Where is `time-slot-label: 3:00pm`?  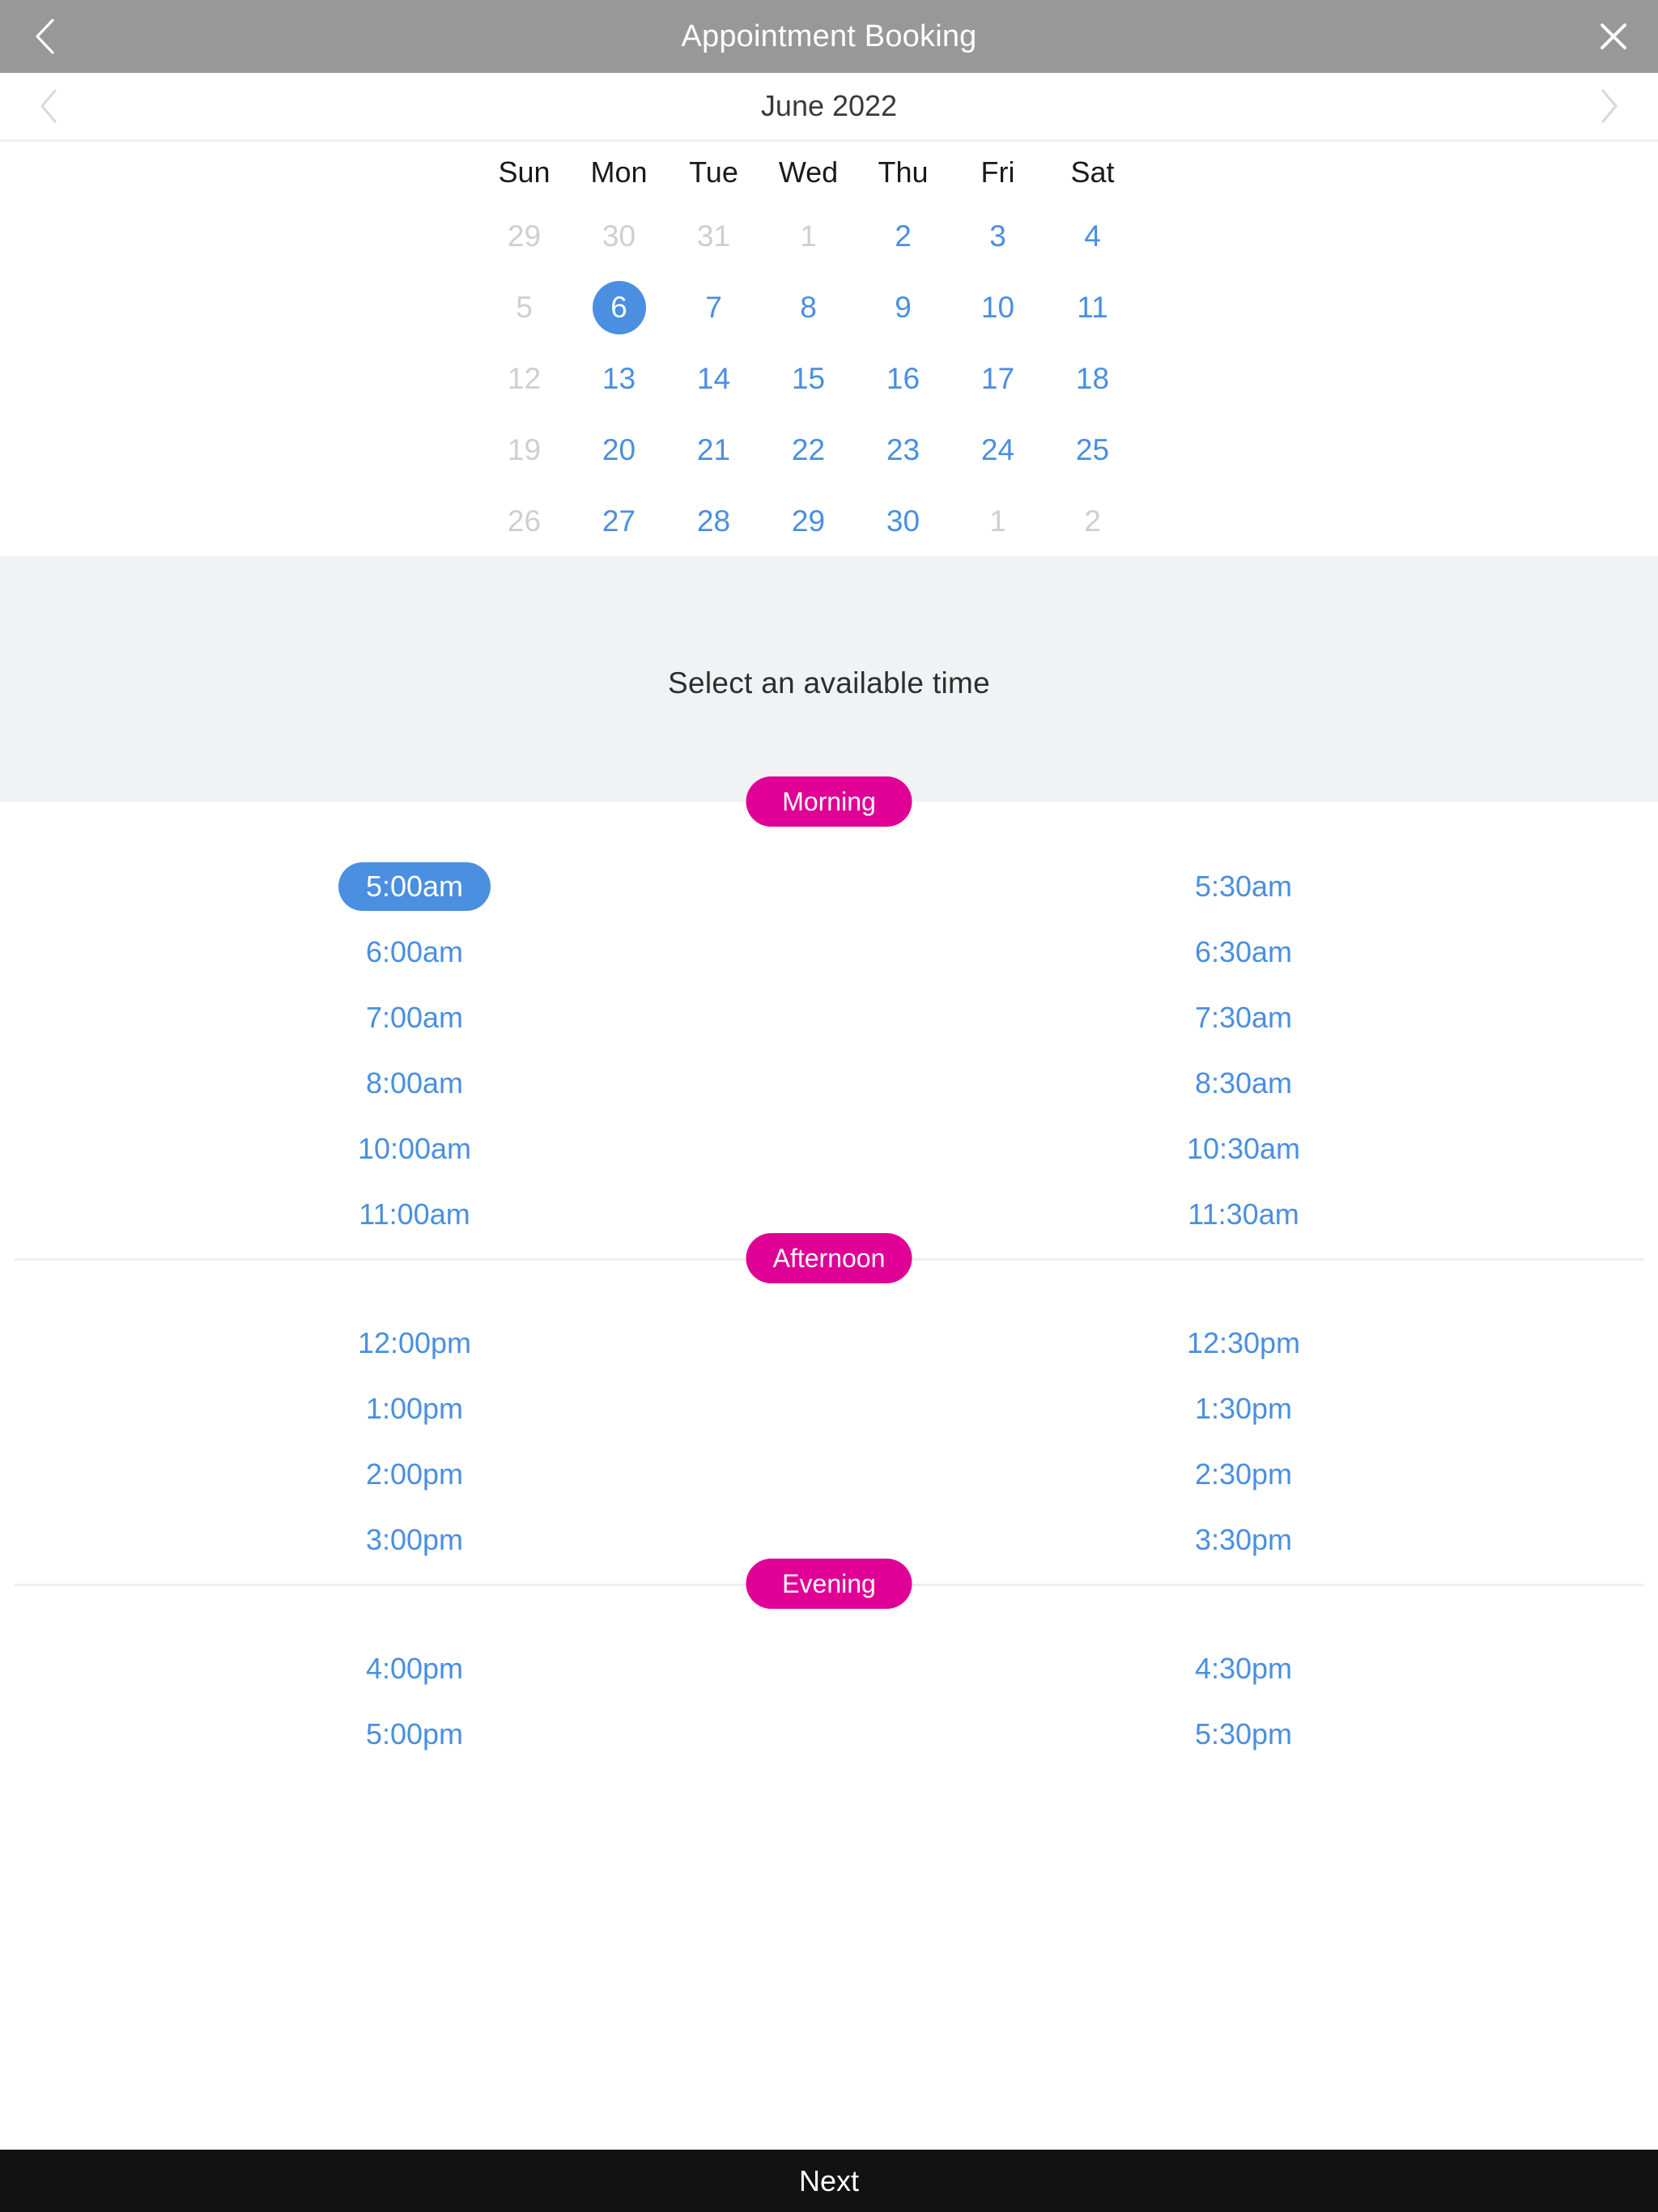
time-slot-label: 3:00pm is located at coordinates (414, 1540).